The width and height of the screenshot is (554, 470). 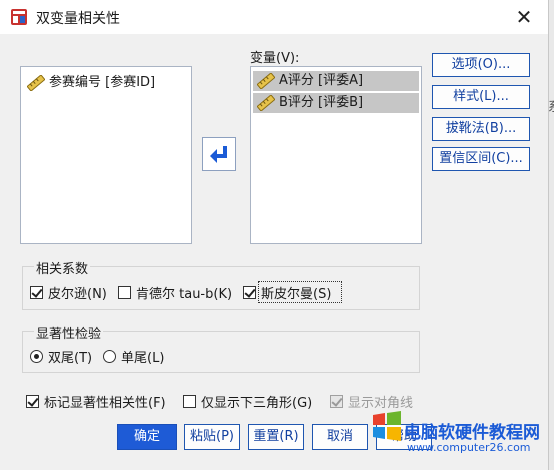 I want to click on lower-triangle-label: 仅显示下三角形(G), so click(x=257, y=403).